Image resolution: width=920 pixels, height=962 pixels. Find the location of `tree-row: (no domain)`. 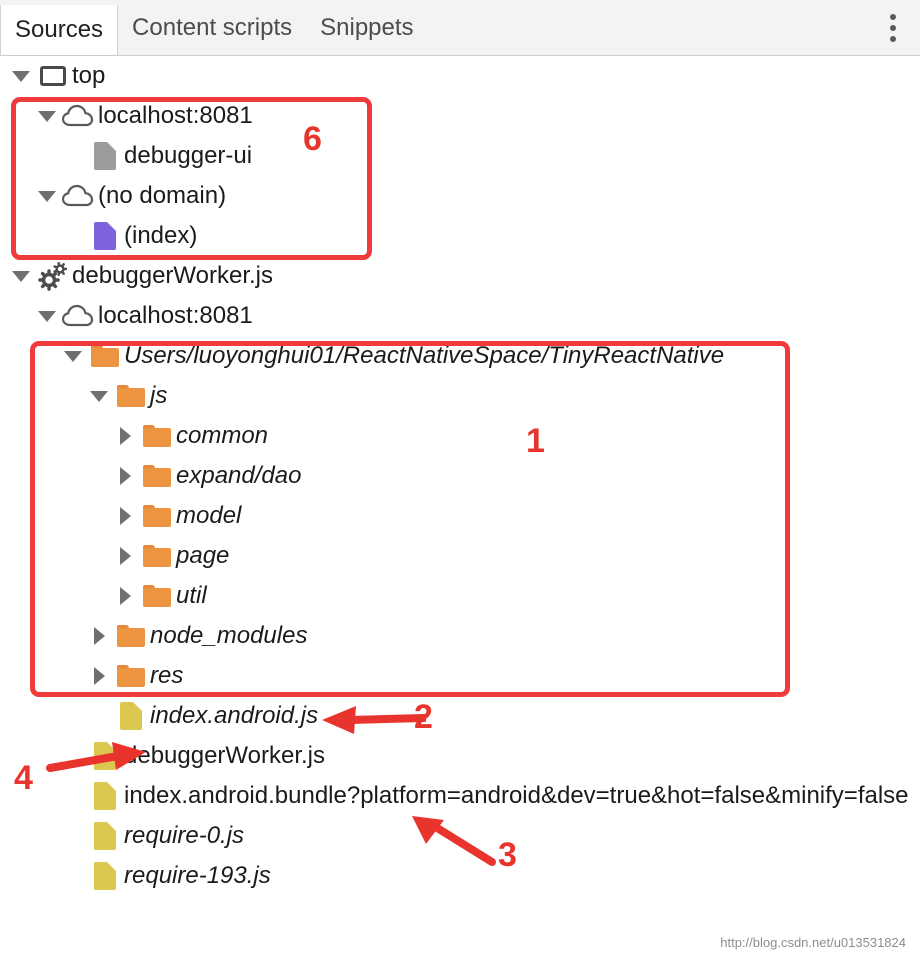

tree-row: (no domain) is located at coordinates (460, 196).